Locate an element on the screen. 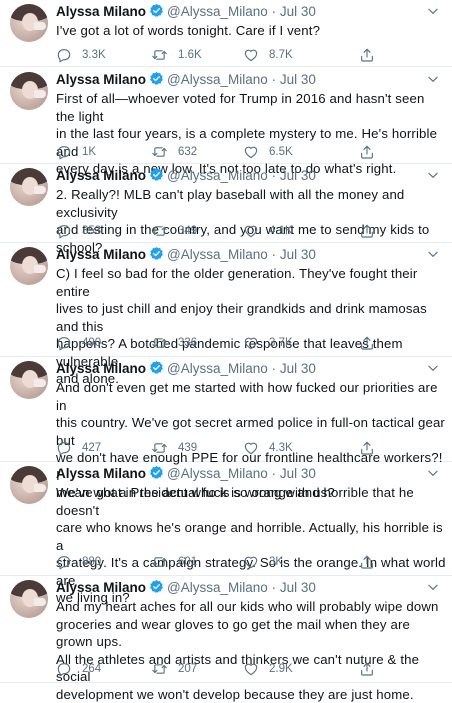 This screenshot has height=703, width=452. reply-button: 353 is located at coordinates (78, 231).